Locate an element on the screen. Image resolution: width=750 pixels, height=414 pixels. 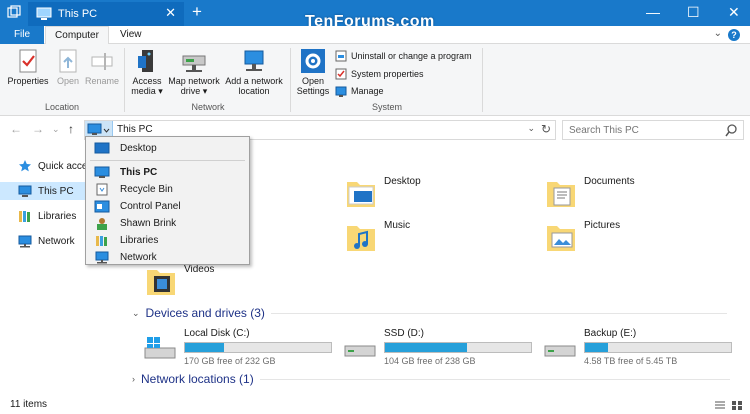
up-button: ↑ is located at coordinates (71, 129).